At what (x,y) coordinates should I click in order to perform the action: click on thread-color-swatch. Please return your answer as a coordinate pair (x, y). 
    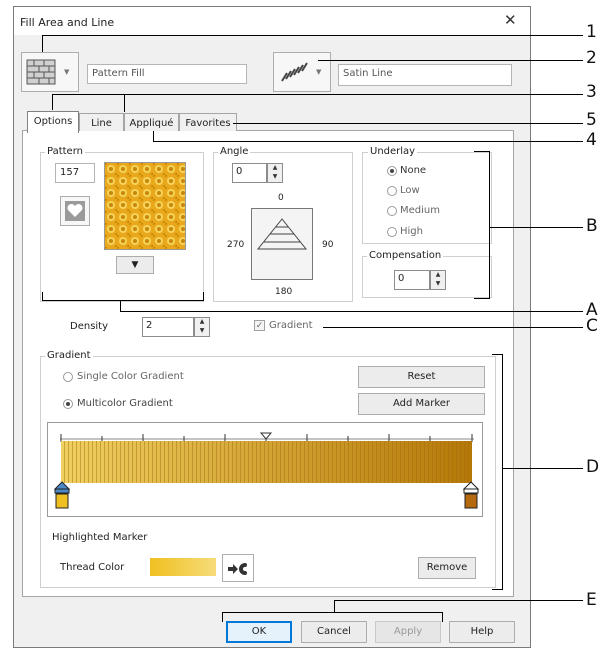
    Looking at the image, I should click on (183, 567).